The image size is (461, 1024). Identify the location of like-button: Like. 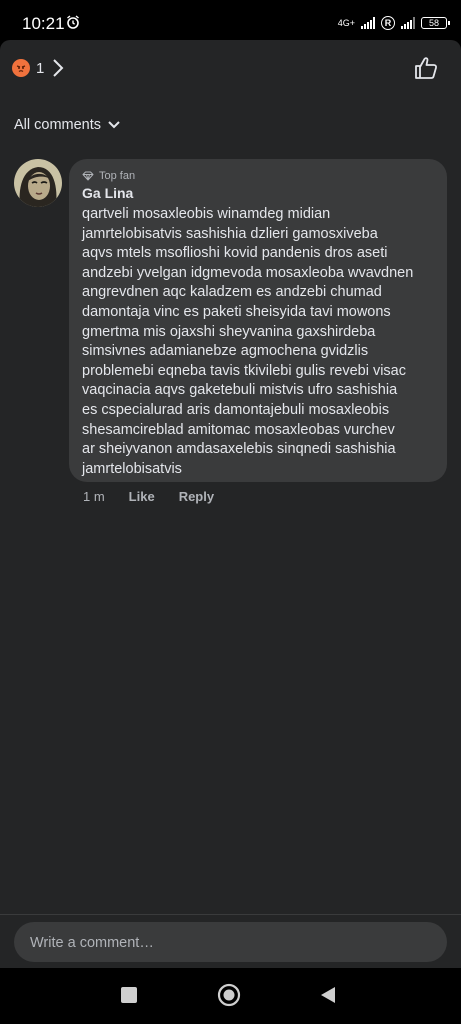
(142, 496).